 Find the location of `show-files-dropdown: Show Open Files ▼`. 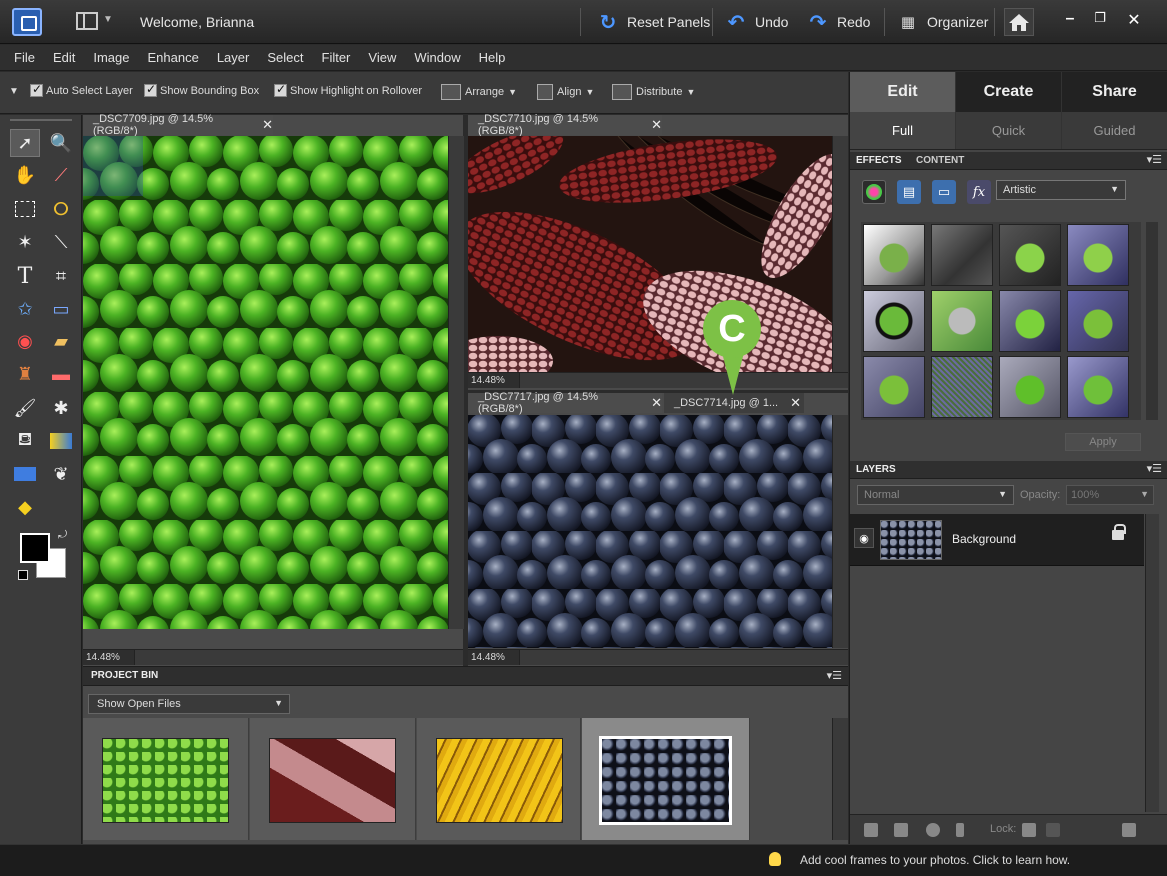

show-files-dropdown: Show Open Files ▼ is located at coordinates (189, 704).